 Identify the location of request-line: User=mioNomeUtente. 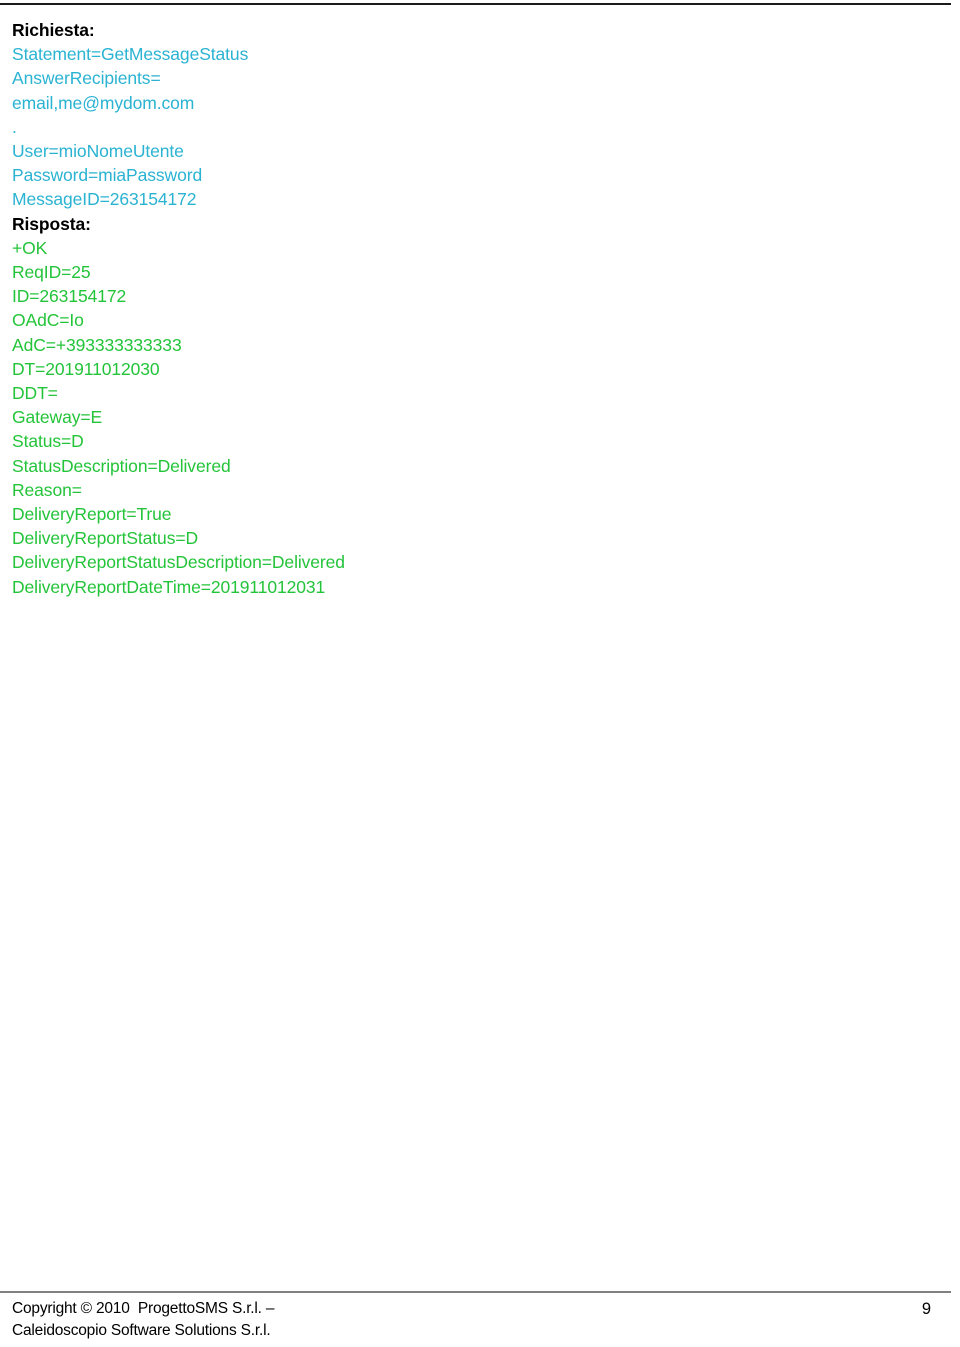
(98, 151).